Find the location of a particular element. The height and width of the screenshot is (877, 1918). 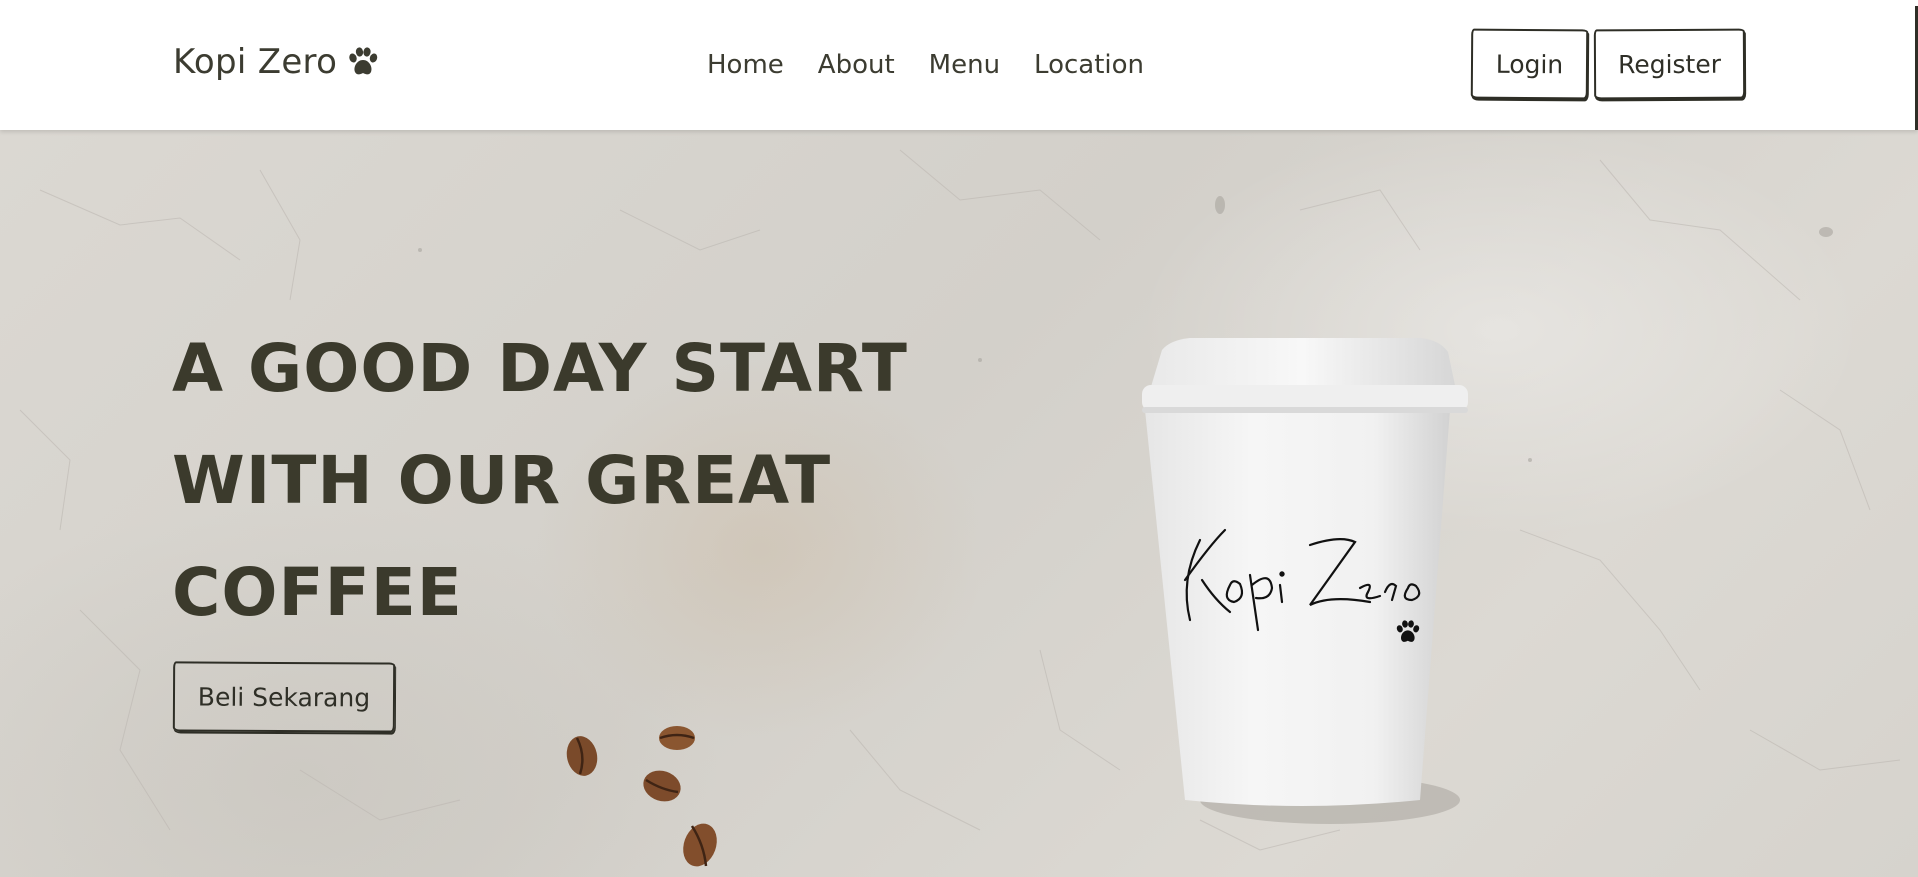

nav-about-link: About is located at coordinates (856, 65).